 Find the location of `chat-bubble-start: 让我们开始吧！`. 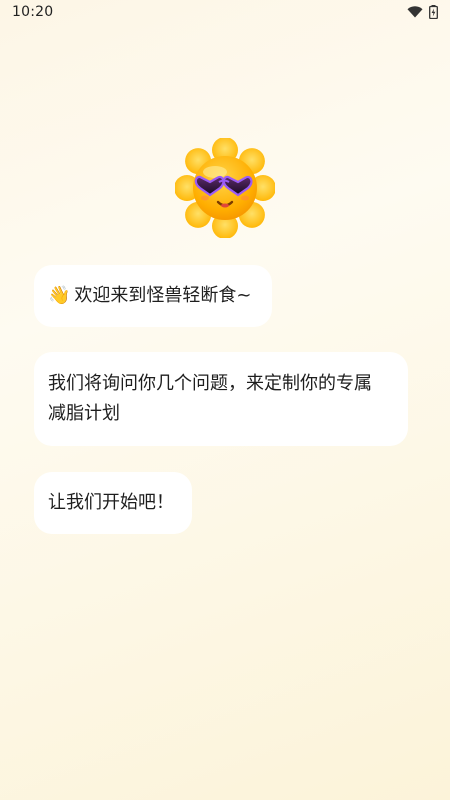

chat-bubble-start: 让我们开始吧！ is located at coordinates (113, 503).